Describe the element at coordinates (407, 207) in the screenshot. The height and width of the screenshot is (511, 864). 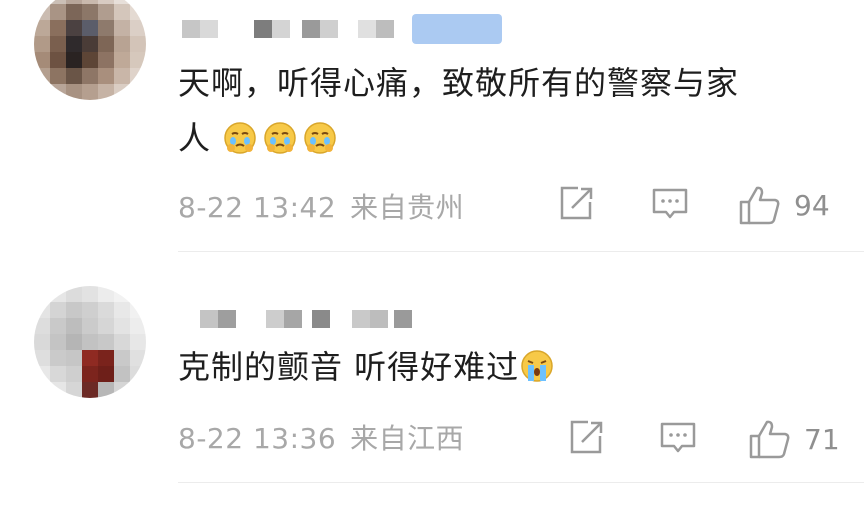
I see `comment-location: 来自贵州` at that location.